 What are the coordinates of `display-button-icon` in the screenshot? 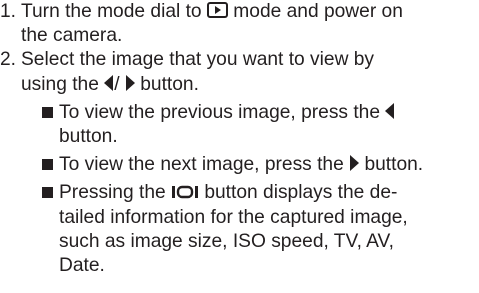 It's located at (185, 191).